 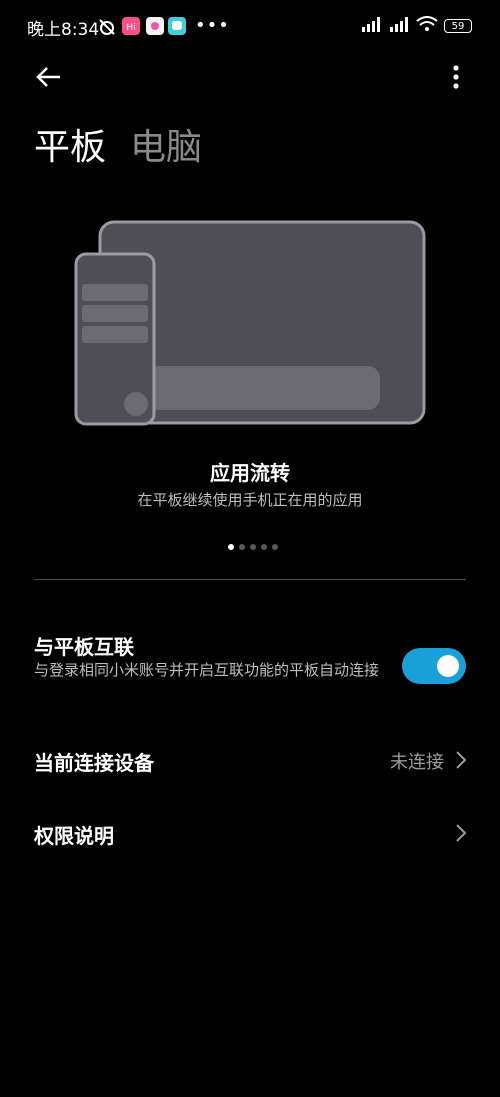 What do you see at coordinates (107, 29) in the screenshot?
I see `alarm-off-icon` at bounding box center [107, 29].